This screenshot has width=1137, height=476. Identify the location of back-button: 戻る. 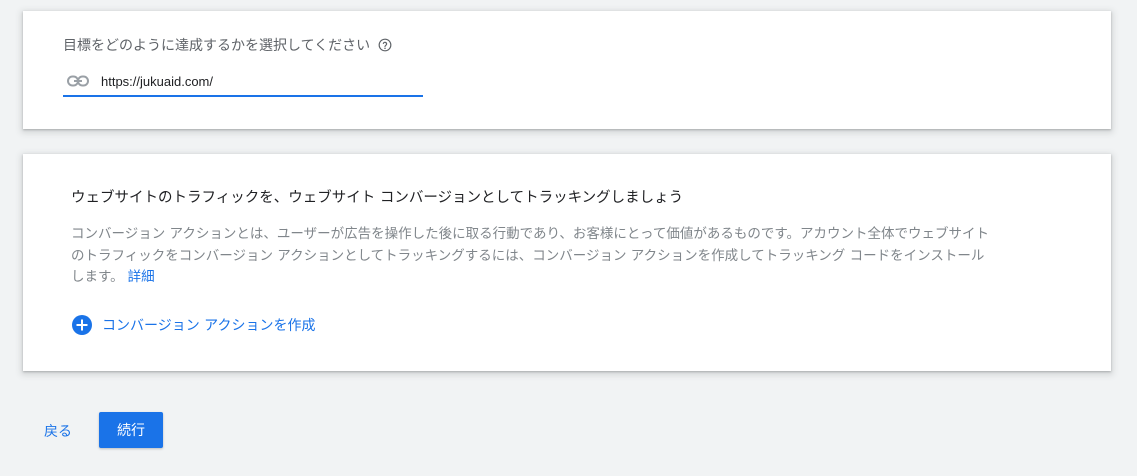
(58, 431).